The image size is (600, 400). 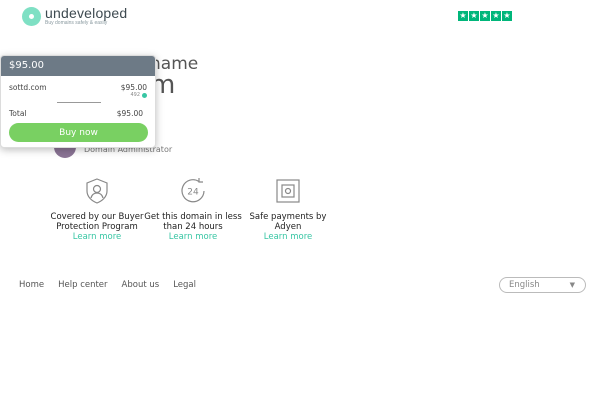 I want to click on cart-subprice-value: 492, so click(x=135, y=95).